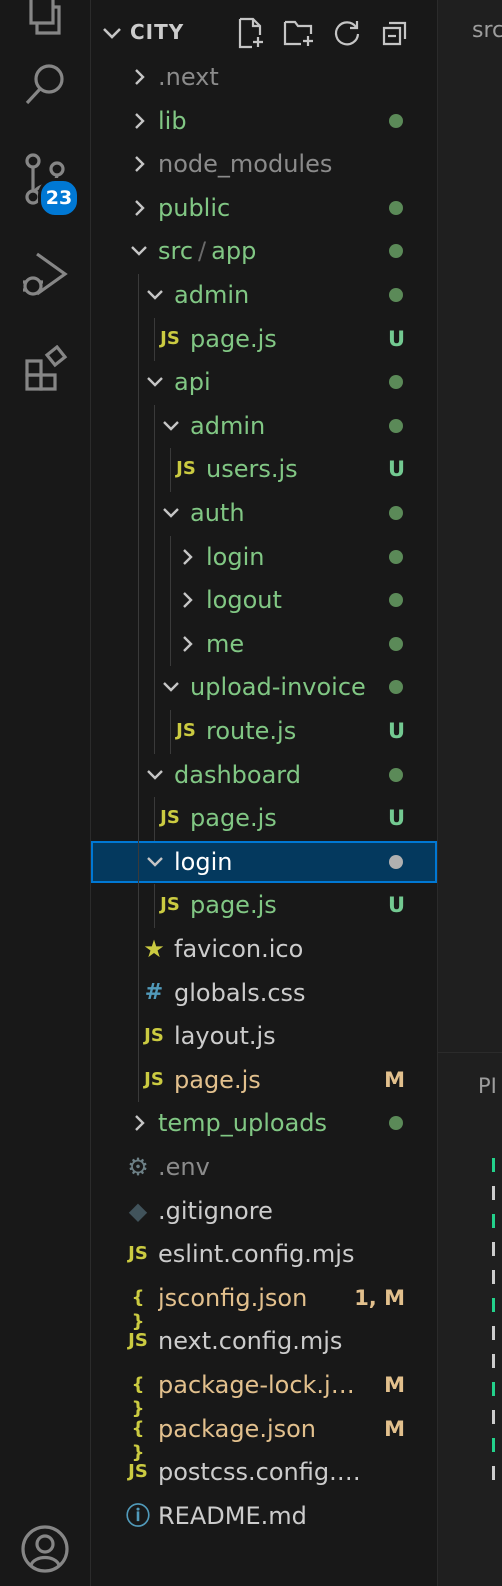  Describe the element at coordinates (264, 1472) in the screenshot. I see `tree-file-postcss-config-mjs: JS postcss.config.mjs` at that location.